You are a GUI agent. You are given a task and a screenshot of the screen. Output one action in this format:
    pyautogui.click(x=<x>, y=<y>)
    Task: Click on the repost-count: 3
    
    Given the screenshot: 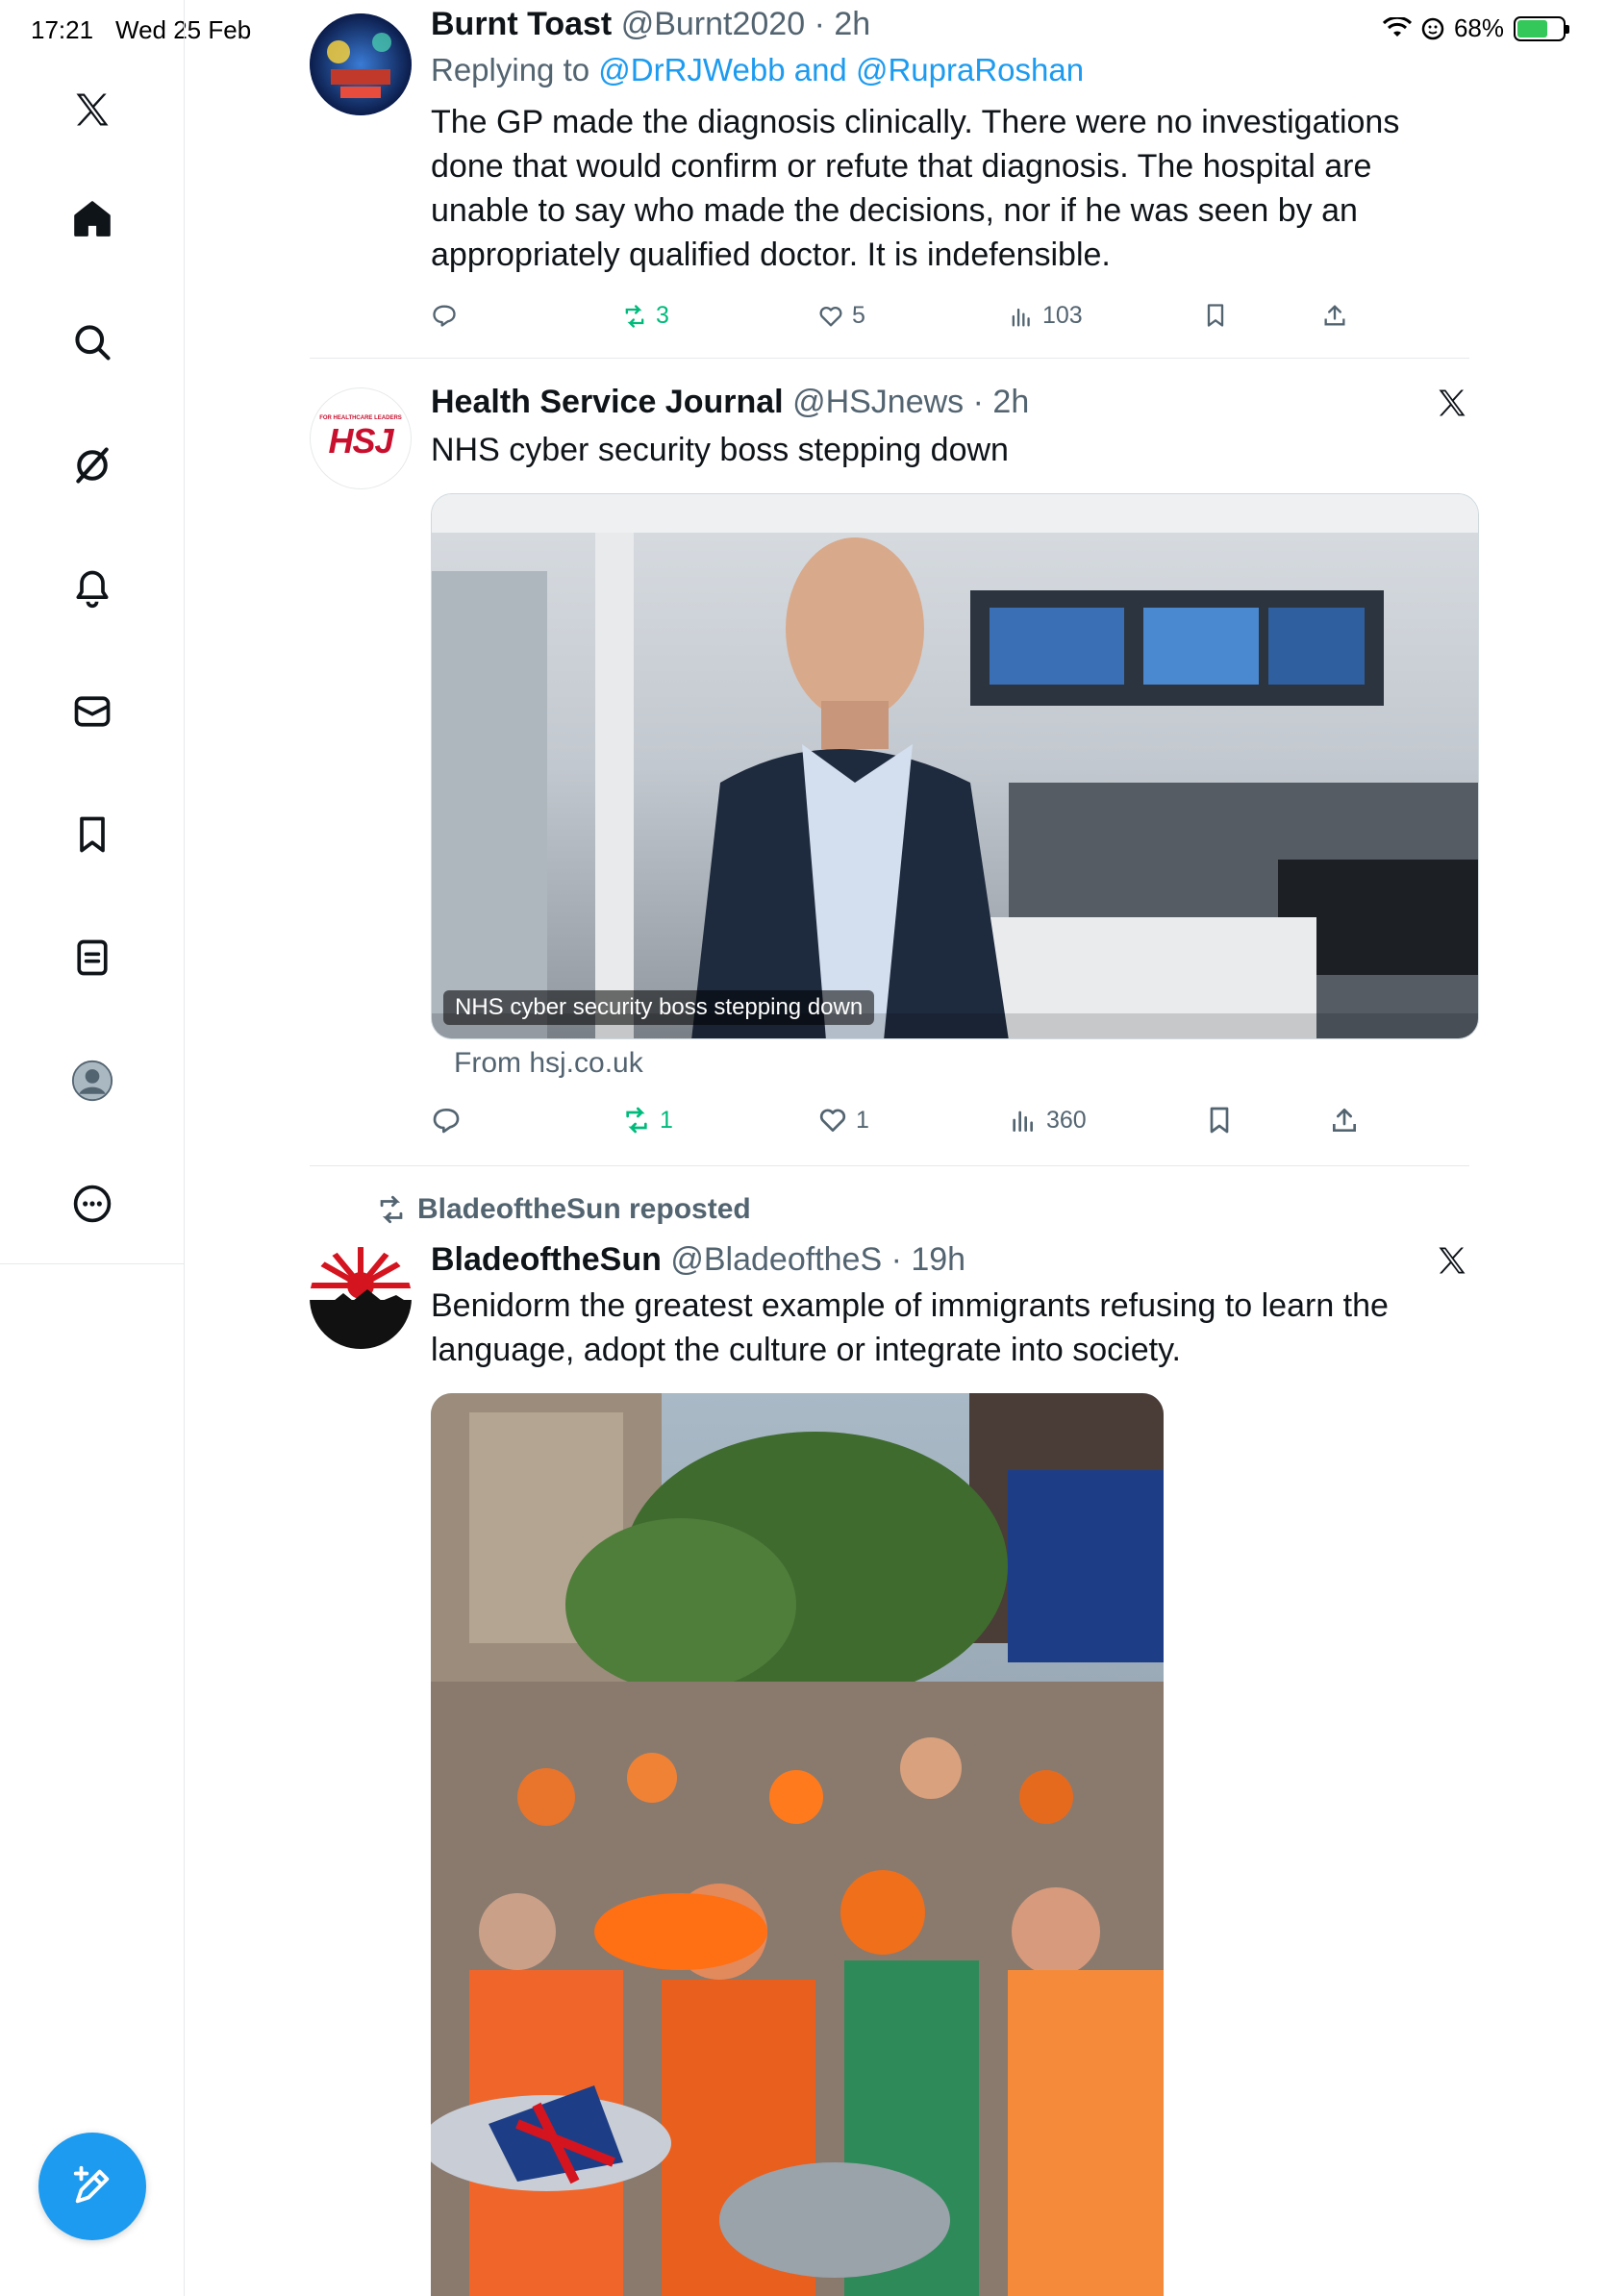 What is the action you would take?
    pyautogui.click(x=662, y=315)
    